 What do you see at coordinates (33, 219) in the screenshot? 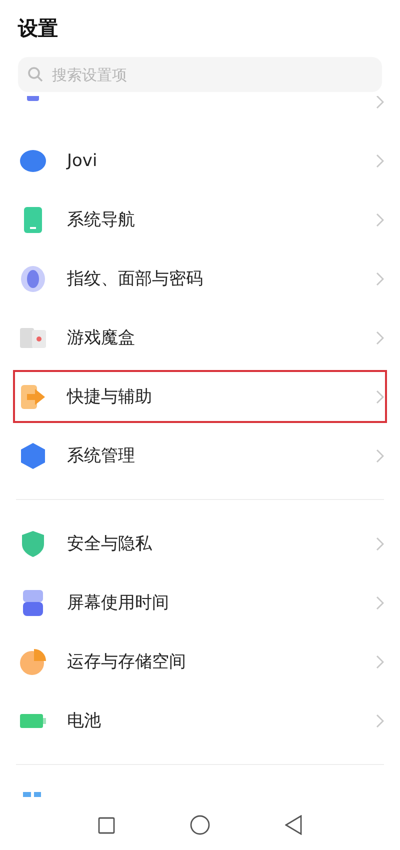
I see `phone-icon` at bounding box center [33, 219].